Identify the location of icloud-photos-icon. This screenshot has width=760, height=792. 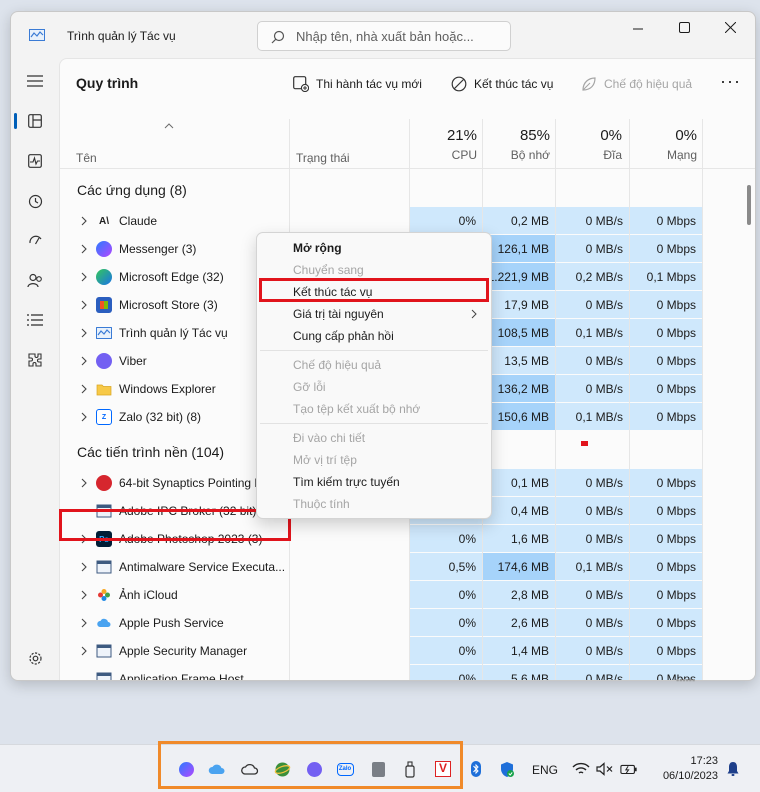
(104, 595).